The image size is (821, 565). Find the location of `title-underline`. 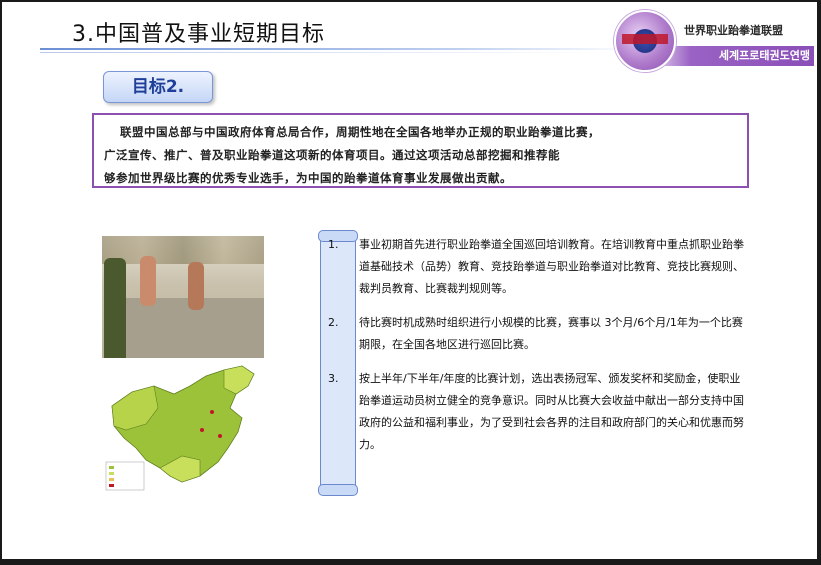

title-underline is located at coordinates (340, 49).